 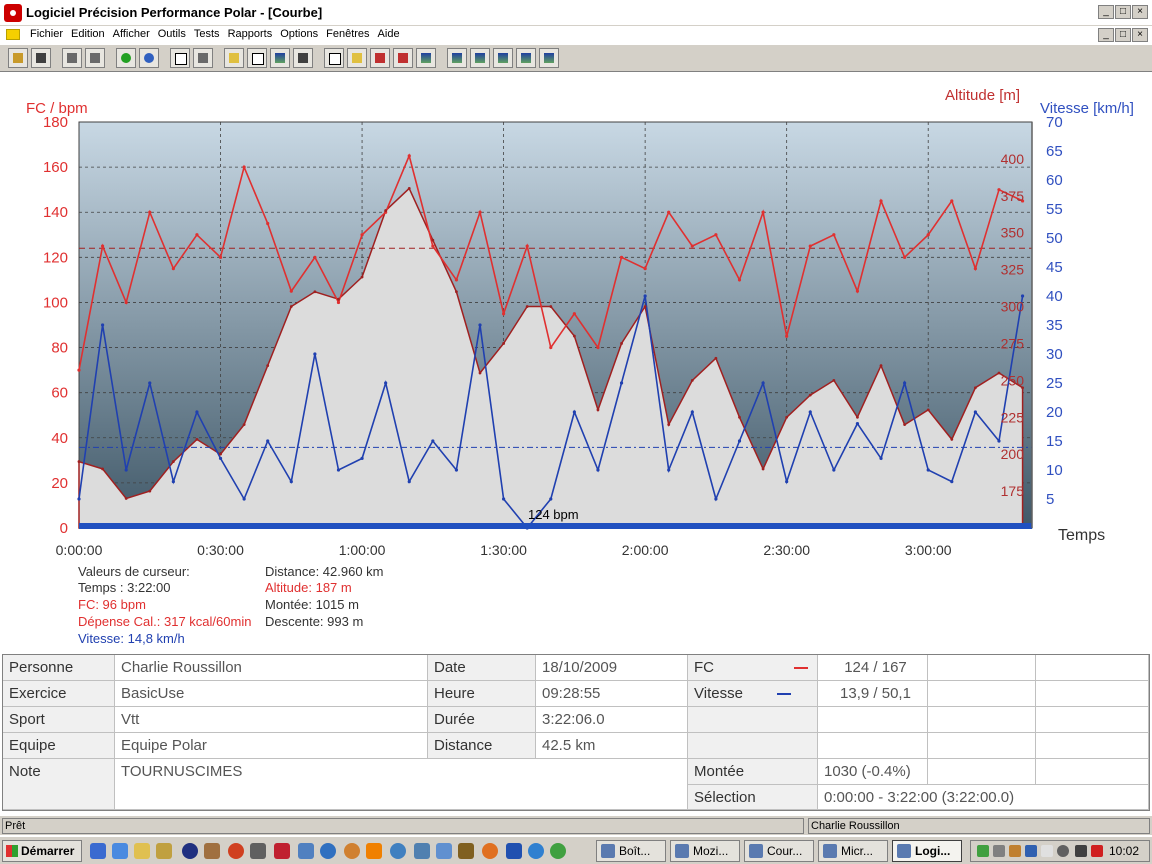 What do you see at coordinates (234, 58) in the screenshot?
I see `chart-area-icon` at bounding box center [234, 58].